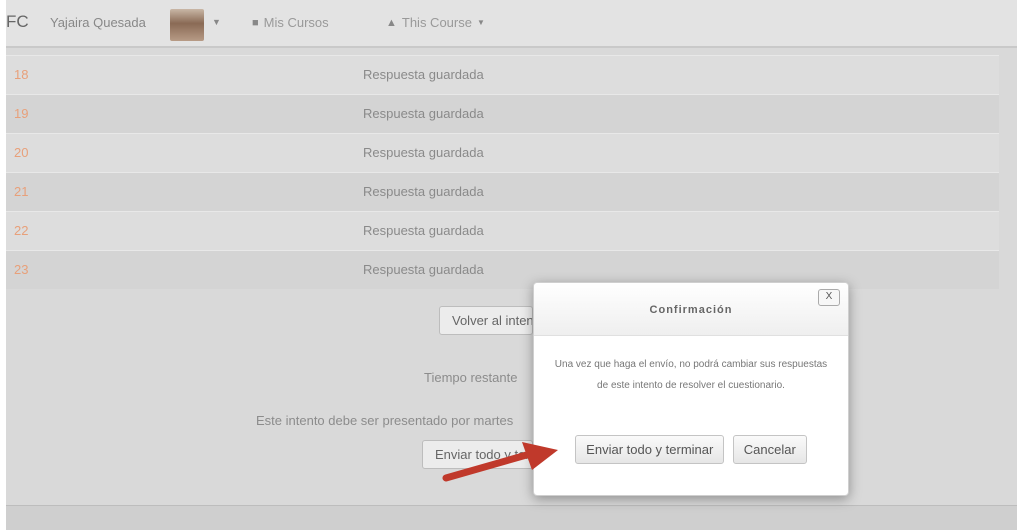  I want to click on user-name: Yajaira Quesada, so click(98, 22).